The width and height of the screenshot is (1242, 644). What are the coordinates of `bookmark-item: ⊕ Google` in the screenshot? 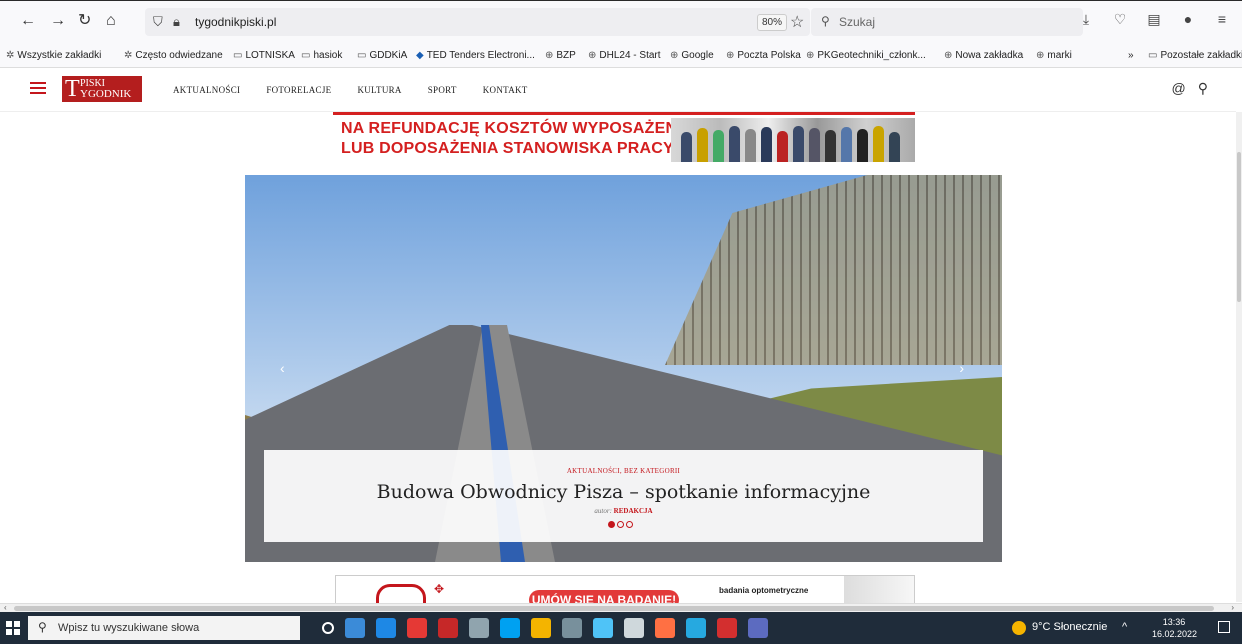 It's located at (692, 55).